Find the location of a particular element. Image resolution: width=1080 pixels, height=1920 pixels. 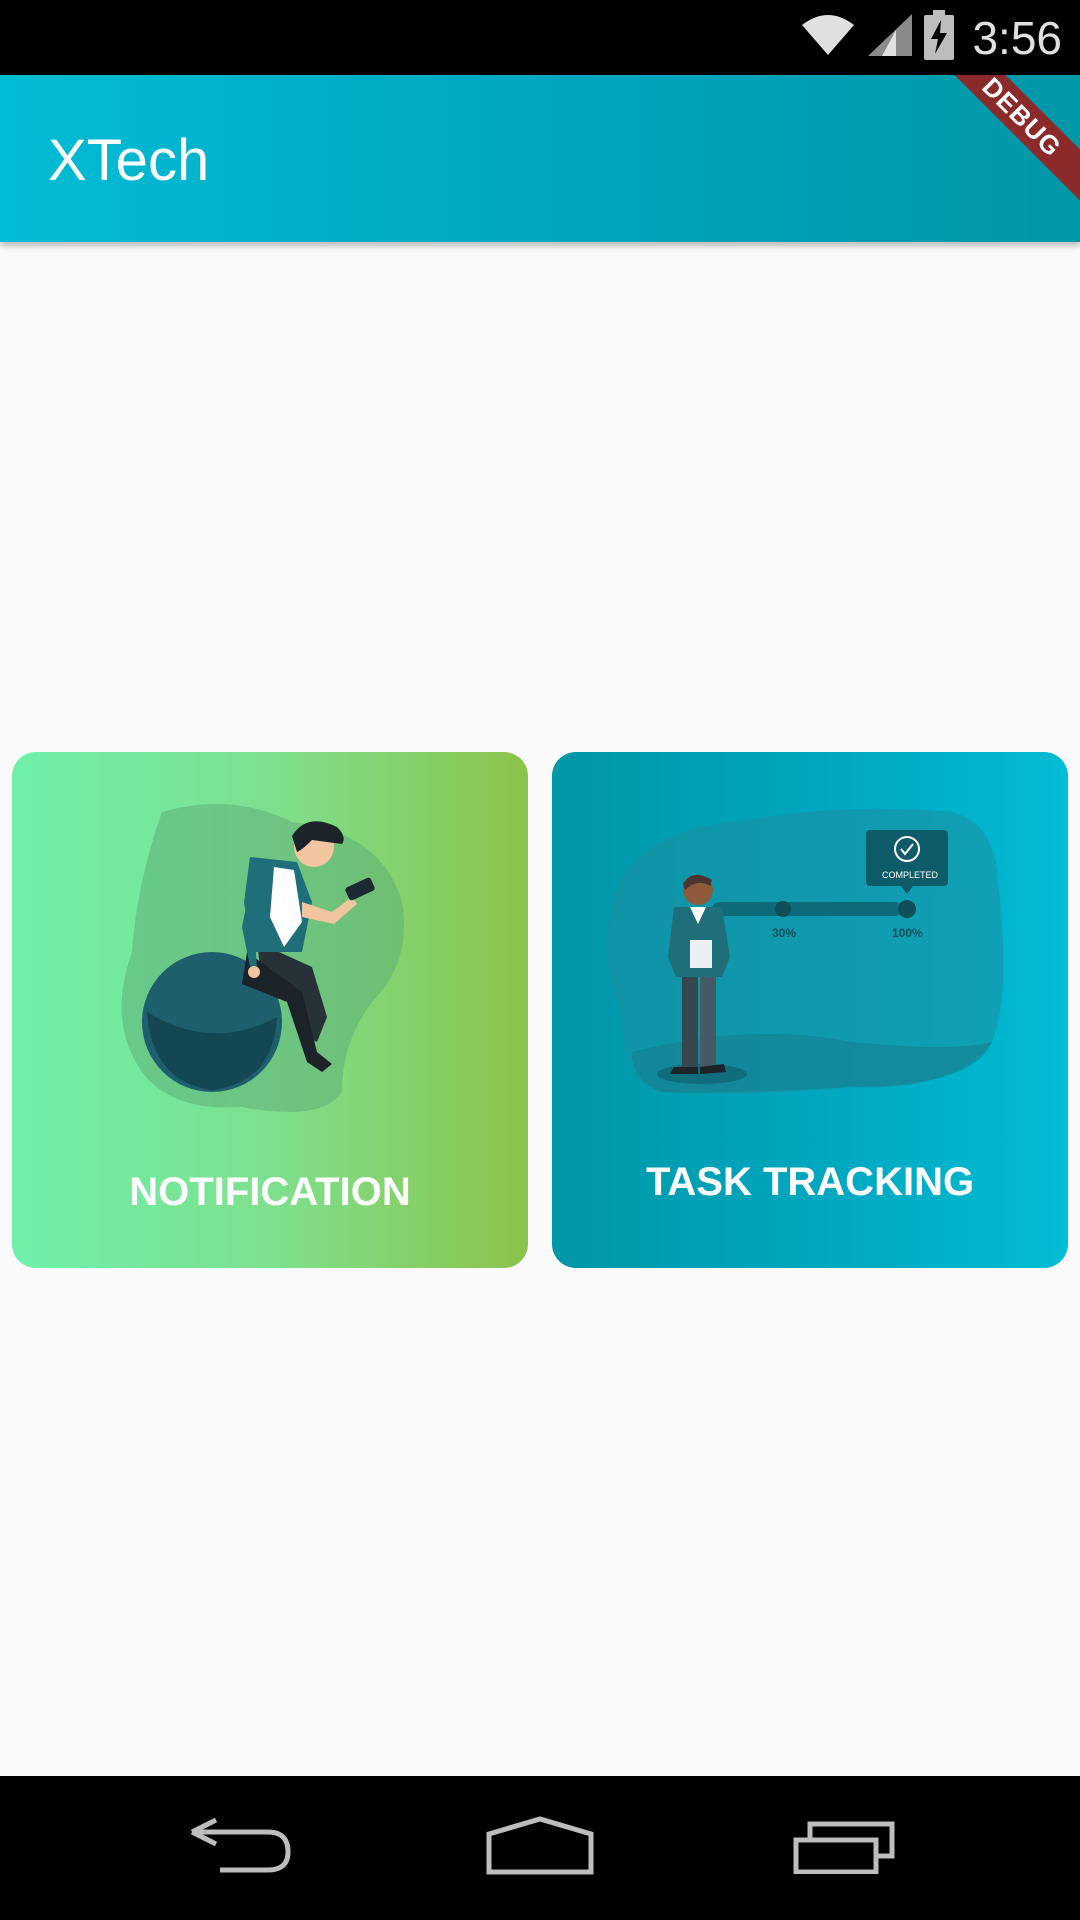

status-icons: 3:56 is located at coordinates (931, 37).